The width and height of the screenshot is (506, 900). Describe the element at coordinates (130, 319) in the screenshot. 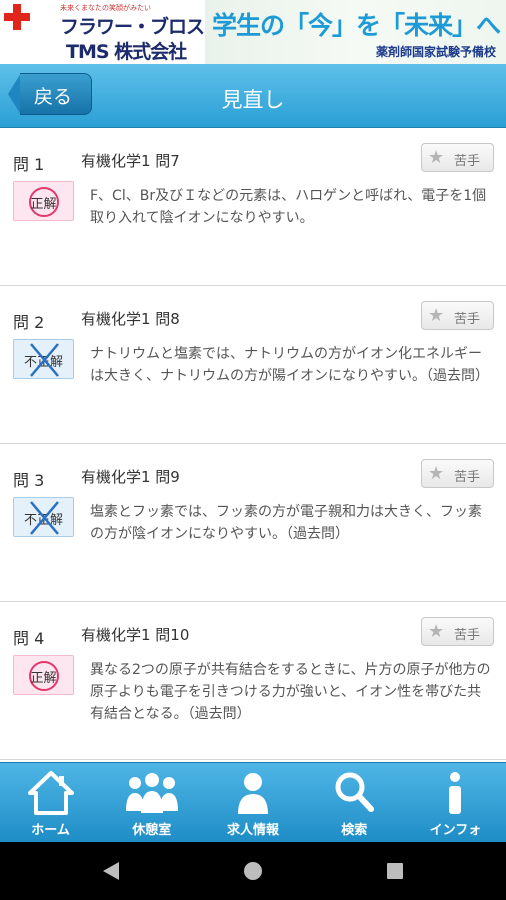

I see `question-title: 有機化学1 問8` at that location.